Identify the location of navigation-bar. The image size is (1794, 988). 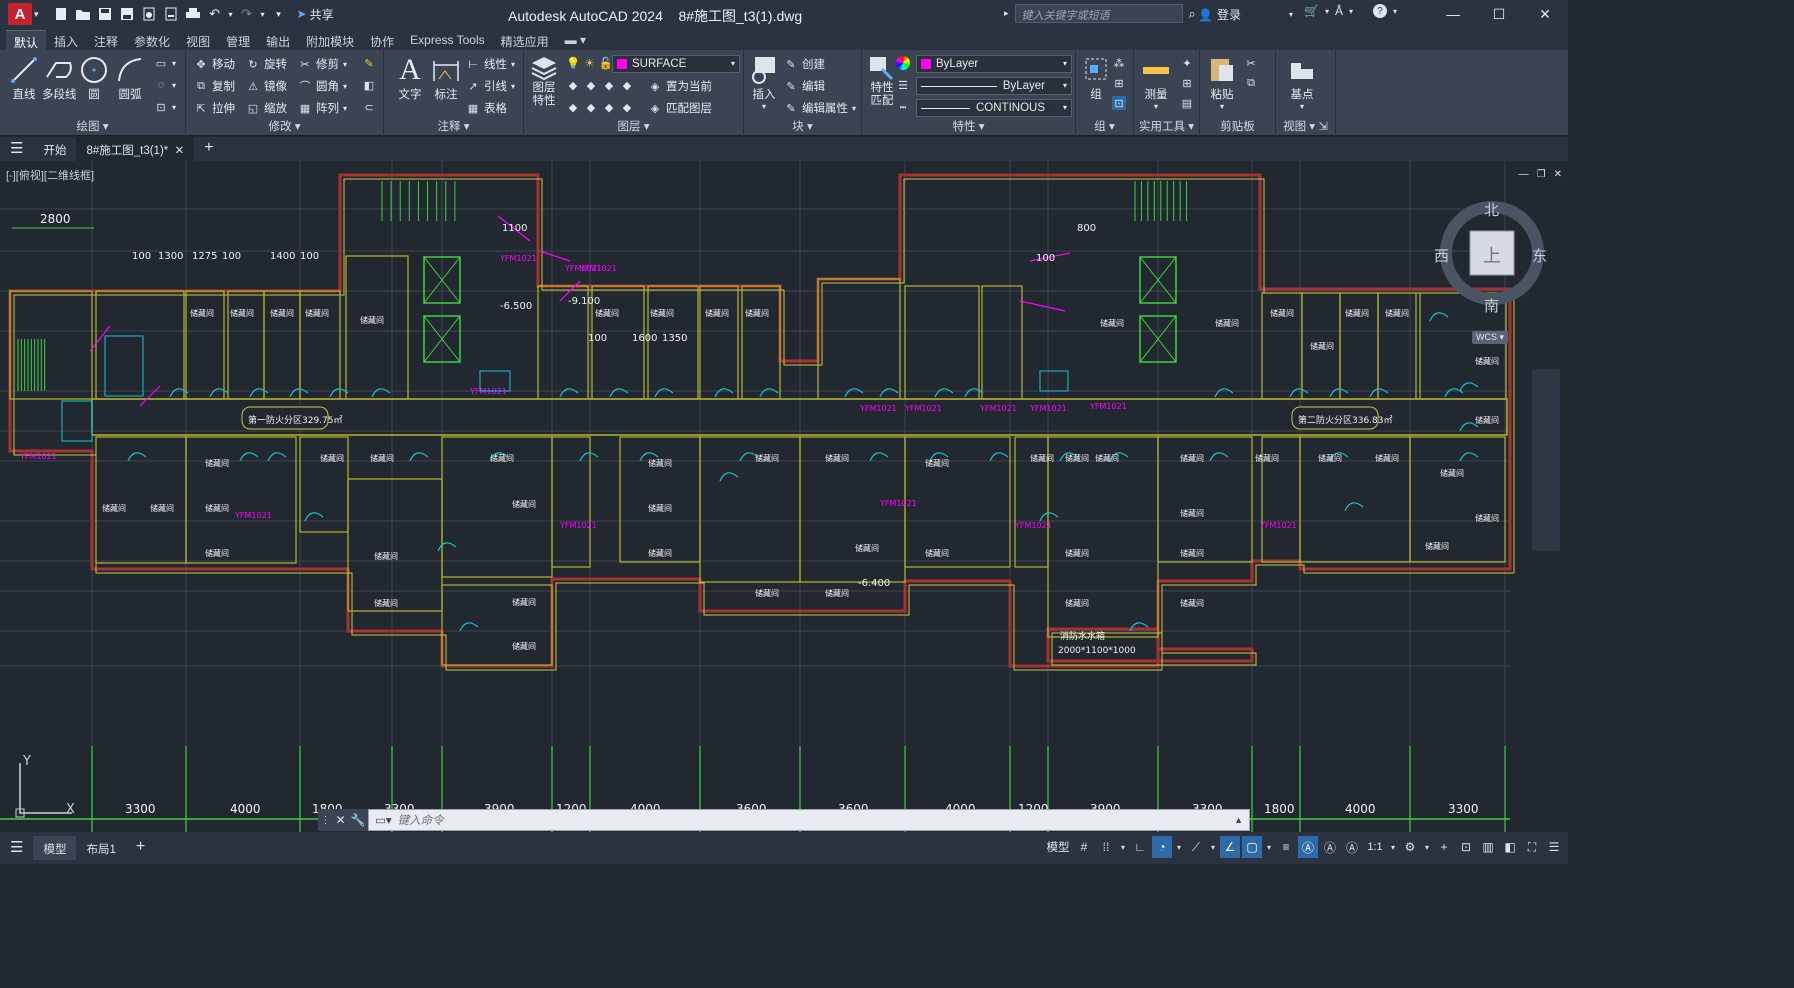
(1546, 460).